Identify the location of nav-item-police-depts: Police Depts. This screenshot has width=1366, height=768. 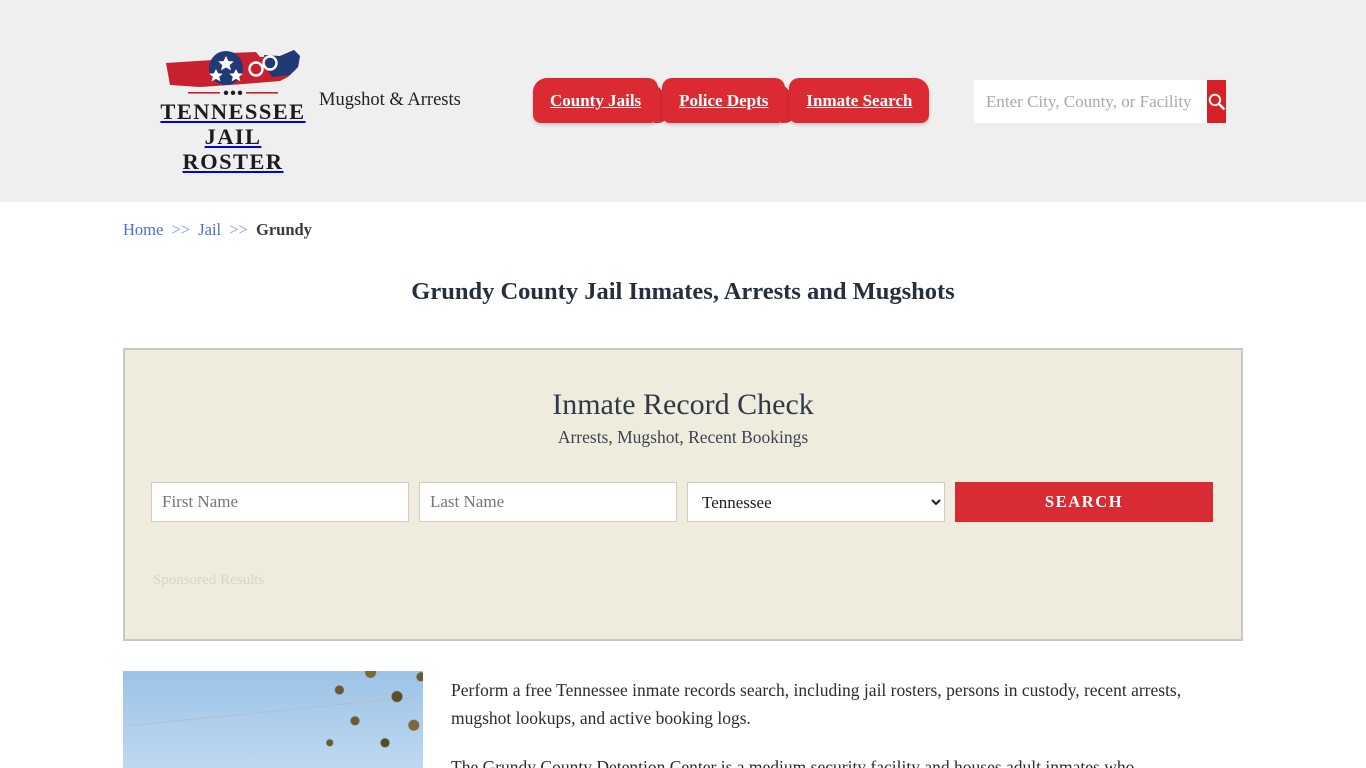
(724, 100).